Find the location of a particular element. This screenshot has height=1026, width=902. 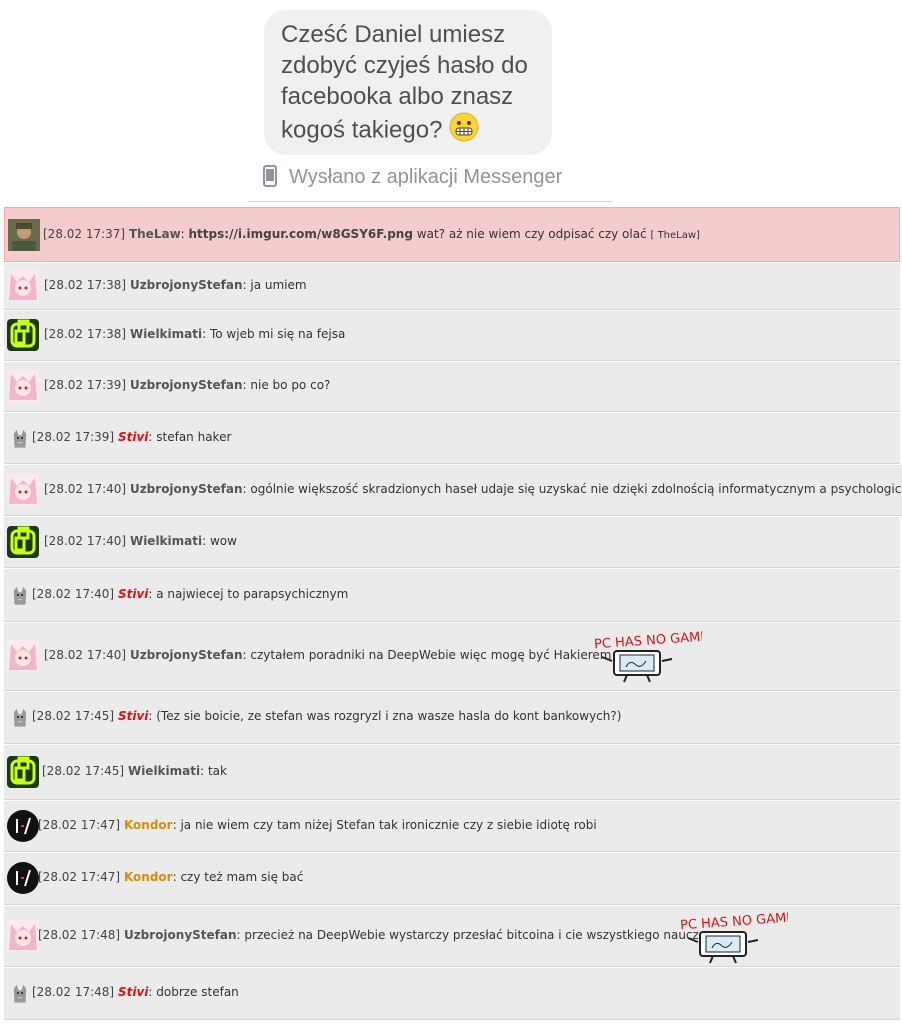

sent-label: Wysłano z aplikacji Messenger is located at coordinates (426, 177).